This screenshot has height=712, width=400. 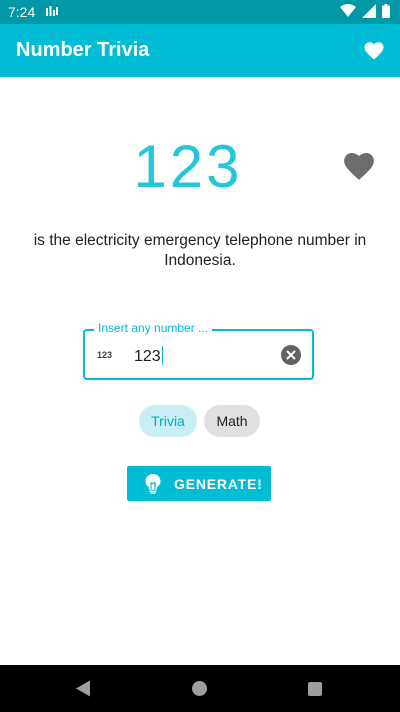 I want to click on generate-button: GENERATE!, so click(x=199, y=483).